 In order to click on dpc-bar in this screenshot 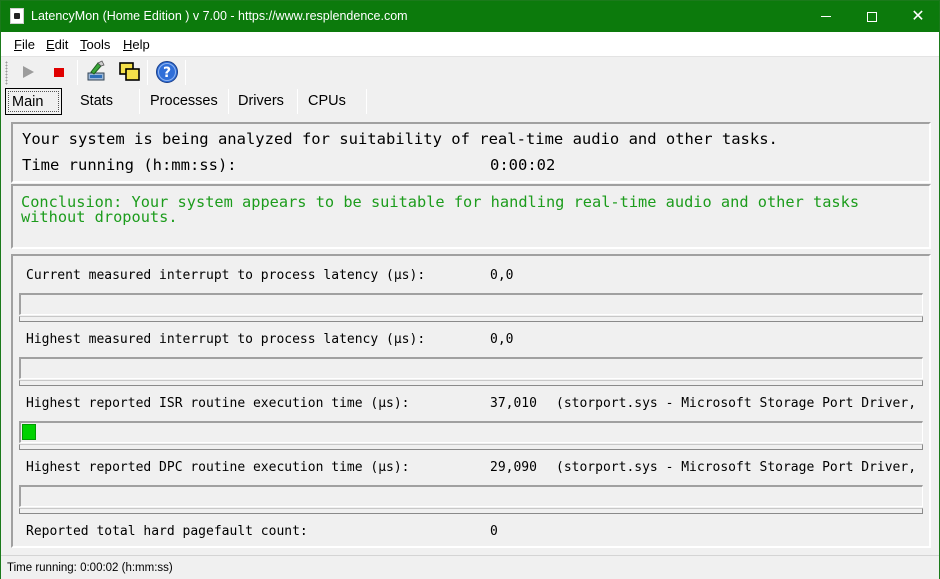, I will do `click(471, 496)`.